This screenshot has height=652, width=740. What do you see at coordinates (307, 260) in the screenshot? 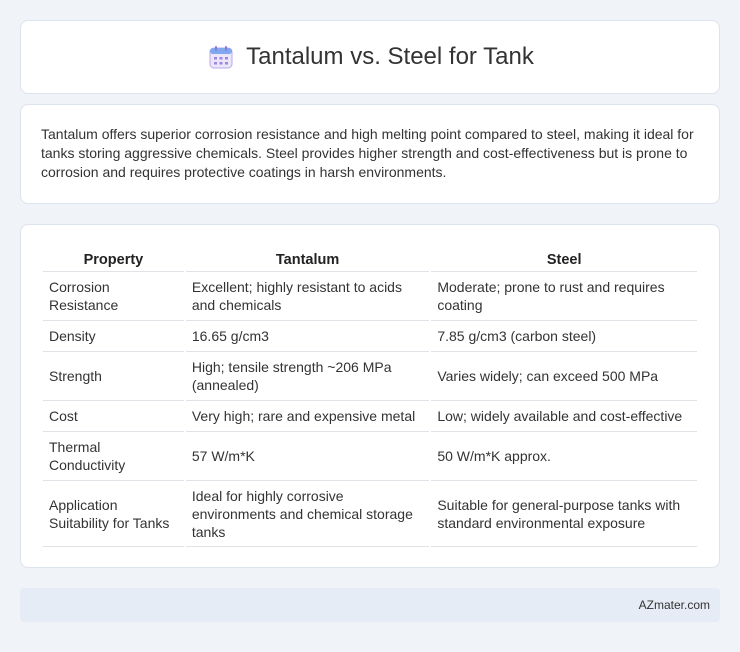
I see `header-tantalum: Tantalum` at bounding box center [307, 260].